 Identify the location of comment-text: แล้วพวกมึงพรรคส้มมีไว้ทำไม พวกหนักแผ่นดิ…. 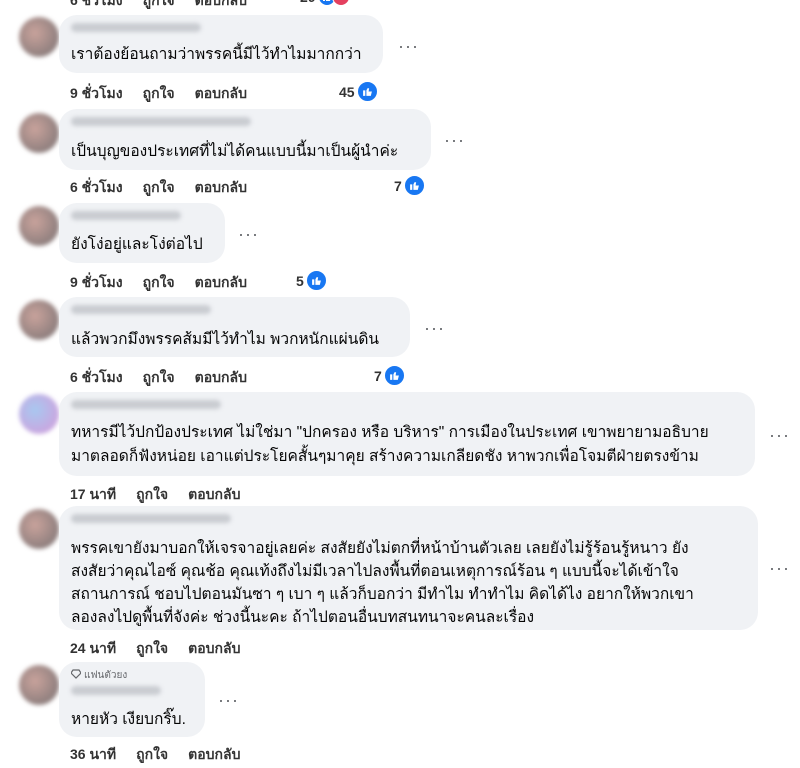
(225, 339).